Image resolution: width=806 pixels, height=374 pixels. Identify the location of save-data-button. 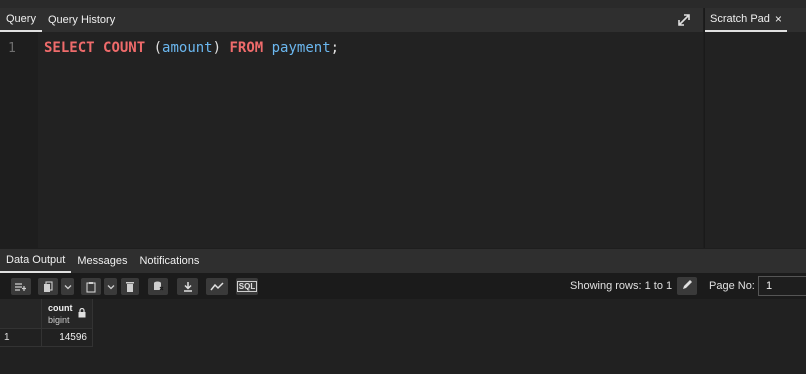
(158, 286).